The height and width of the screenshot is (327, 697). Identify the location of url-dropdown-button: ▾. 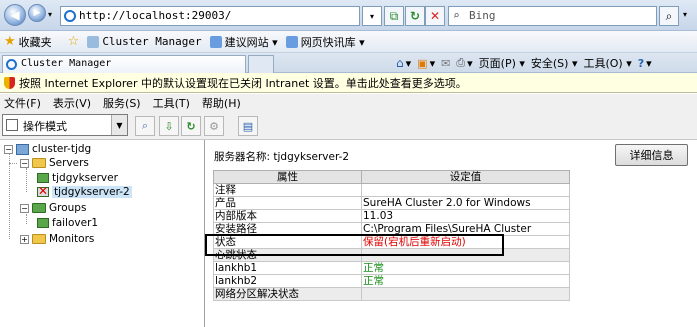
(372, 16).